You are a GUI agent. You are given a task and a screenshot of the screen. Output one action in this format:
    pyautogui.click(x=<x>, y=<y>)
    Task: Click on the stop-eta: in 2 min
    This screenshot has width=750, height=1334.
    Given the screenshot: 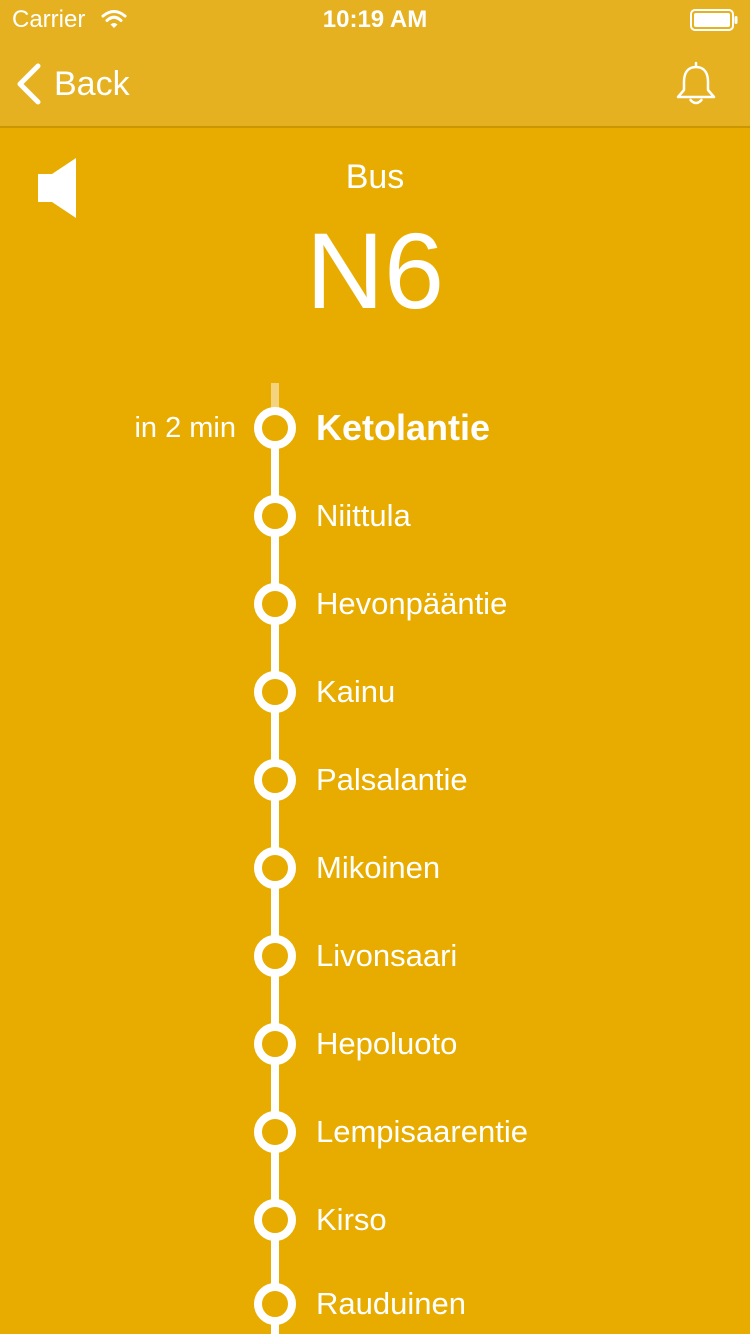 What is the action you would take?
    pyautogui.click(x=185, y=428)
    